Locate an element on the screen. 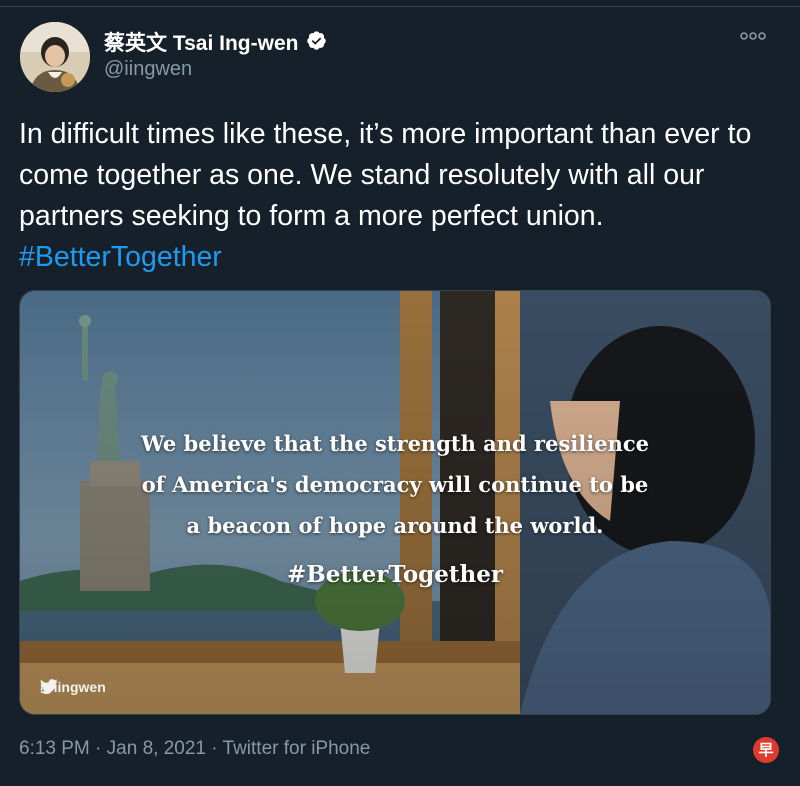 This screenshot has height=786, width=800. tweet-time: 6:13 PM is located at coordinates (54, 748).